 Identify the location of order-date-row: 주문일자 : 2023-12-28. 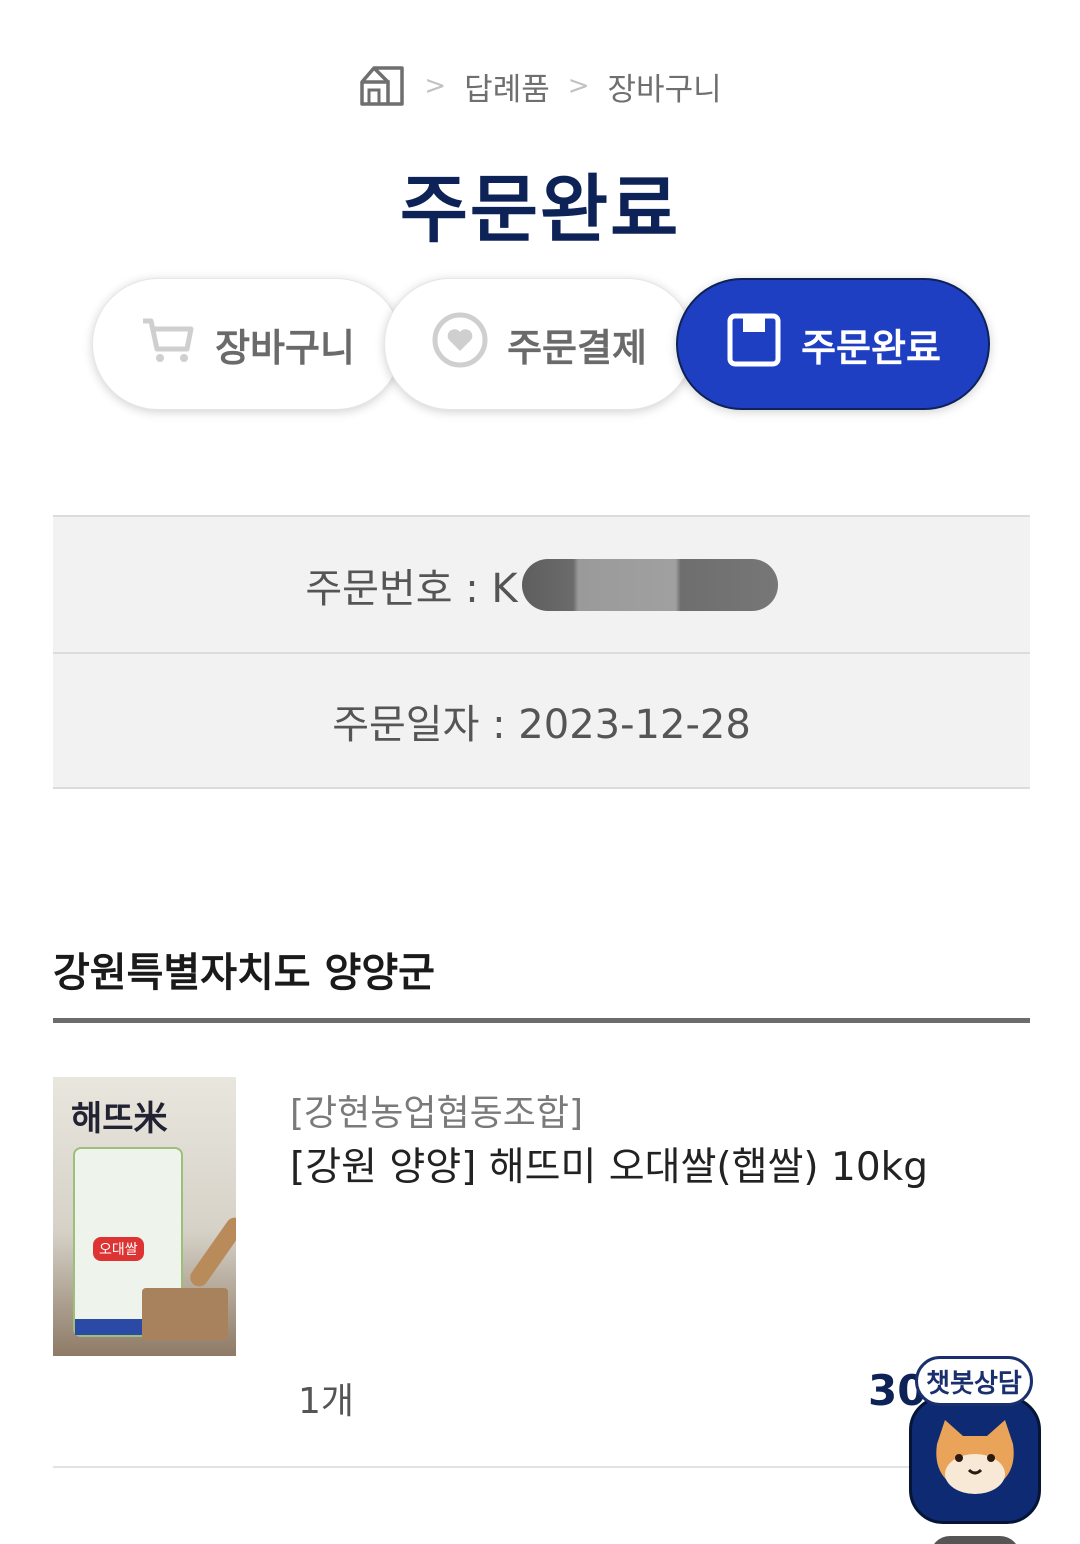
(541, 719).